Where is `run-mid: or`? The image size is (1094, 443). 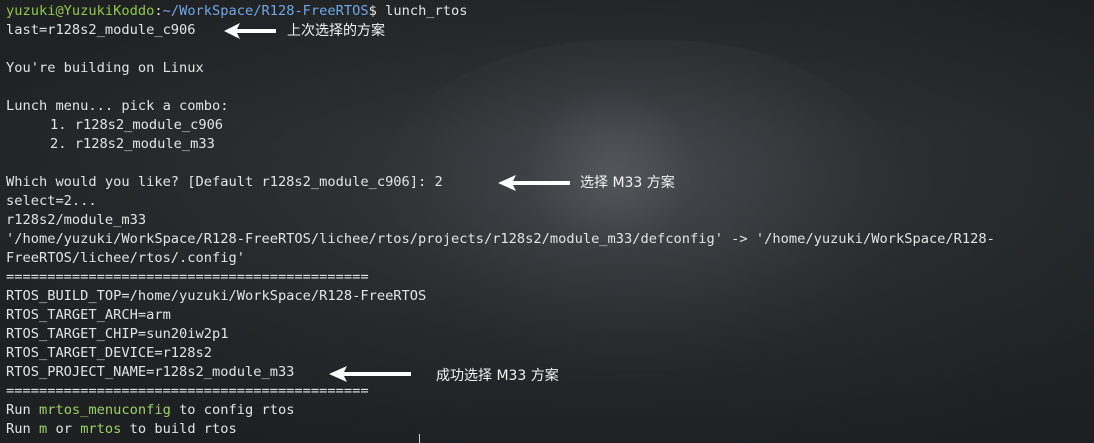 run-mid: or is located at coordinates (64, 429).